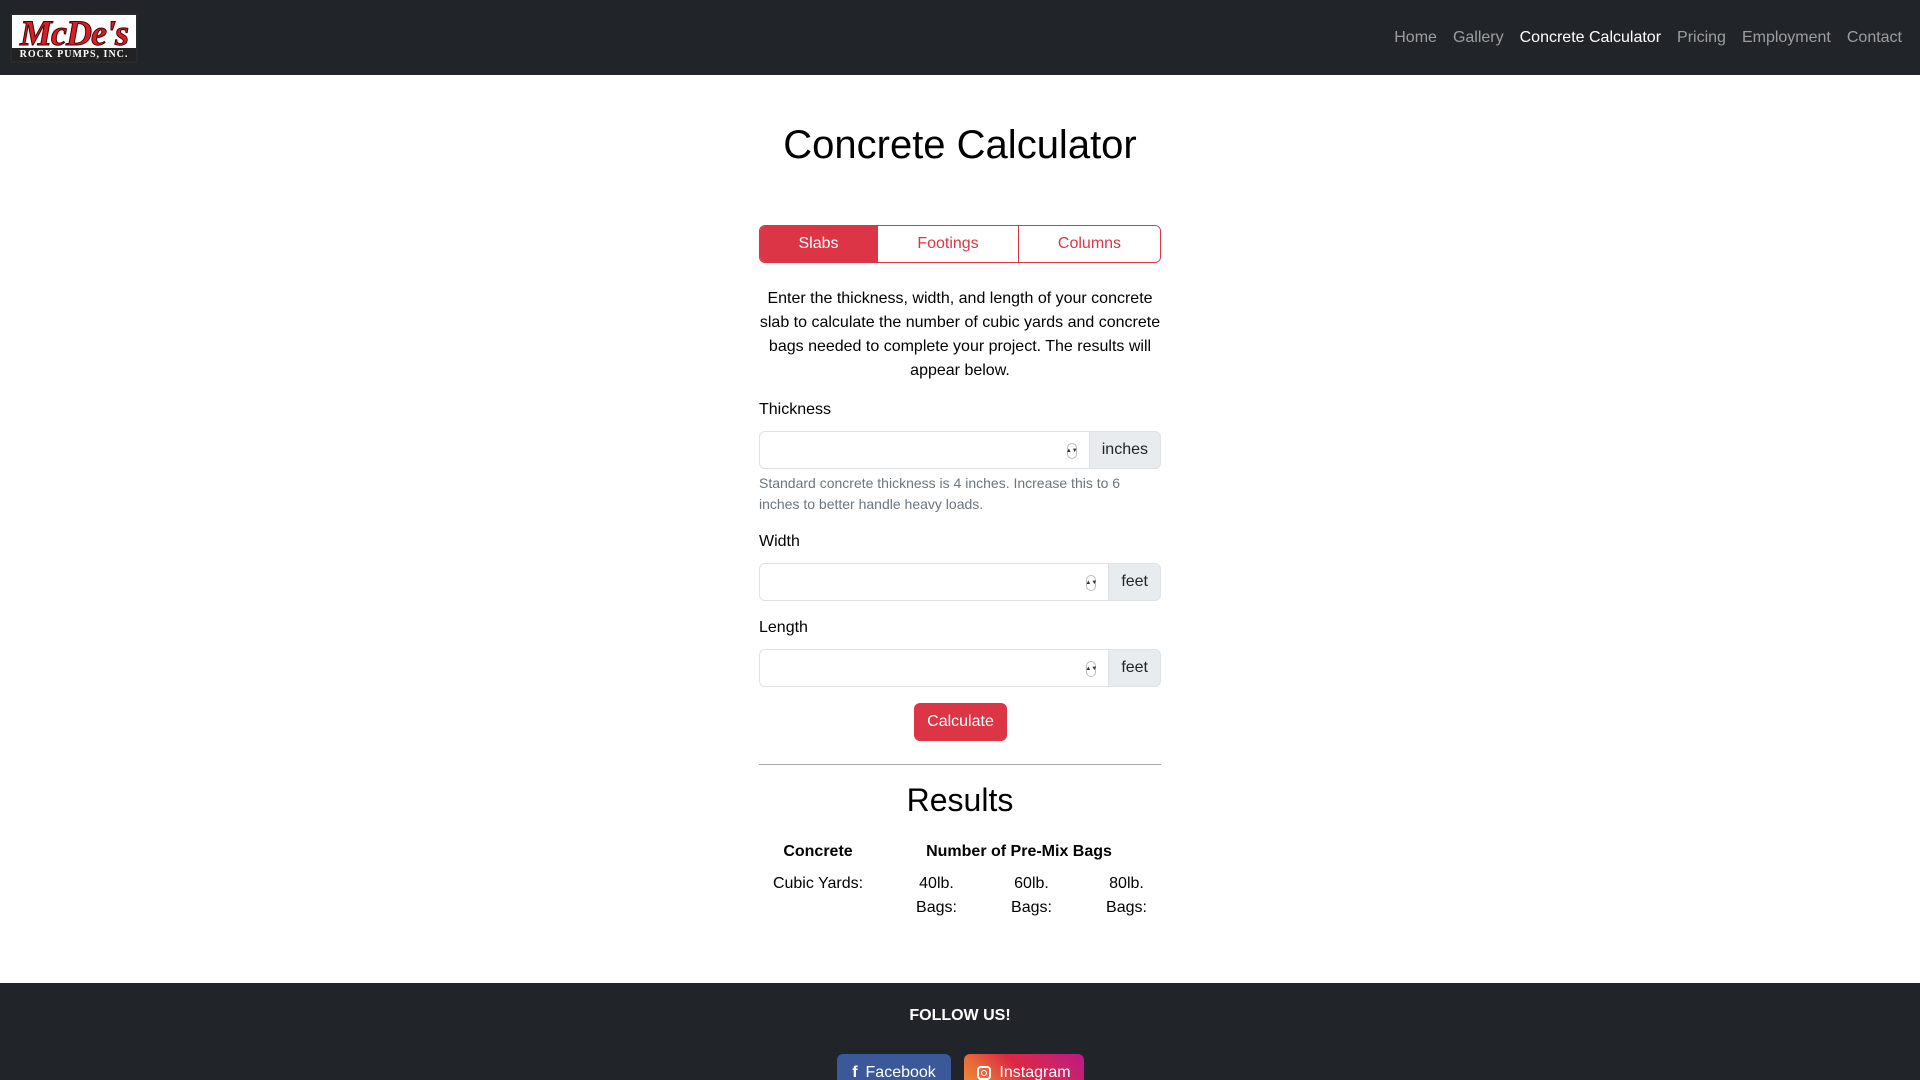 The height and width of the screenshot is (1080, 1920). Describe the element at coordinates (960, 722) in the screenshot. I see `calculate-button: Calculate` at that location.